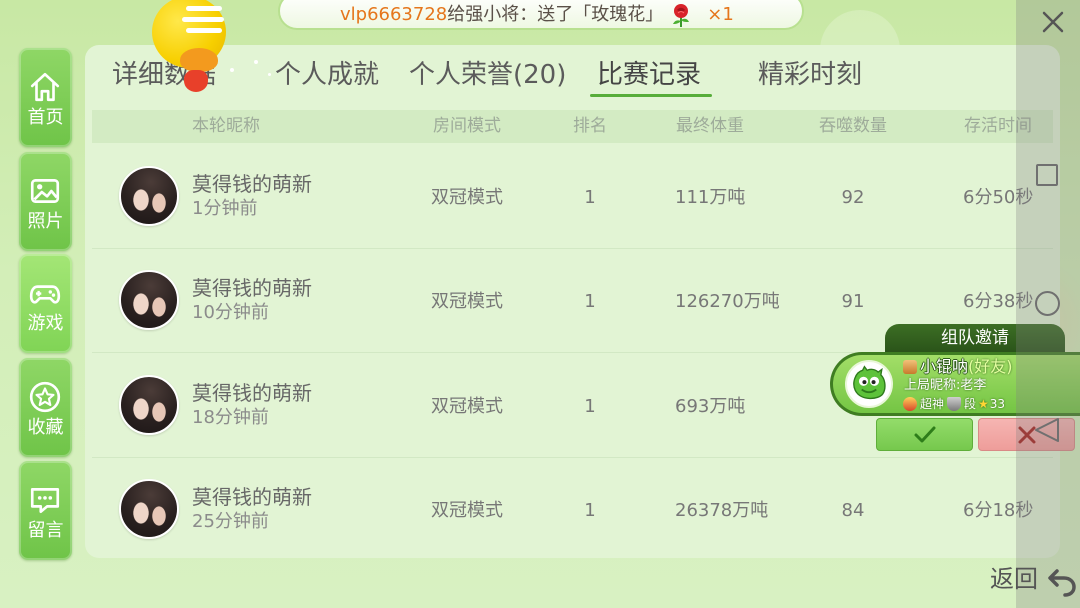  Describe the element at coordinates (45, 191) in the screenshot. I see `photo-icon` at that location.